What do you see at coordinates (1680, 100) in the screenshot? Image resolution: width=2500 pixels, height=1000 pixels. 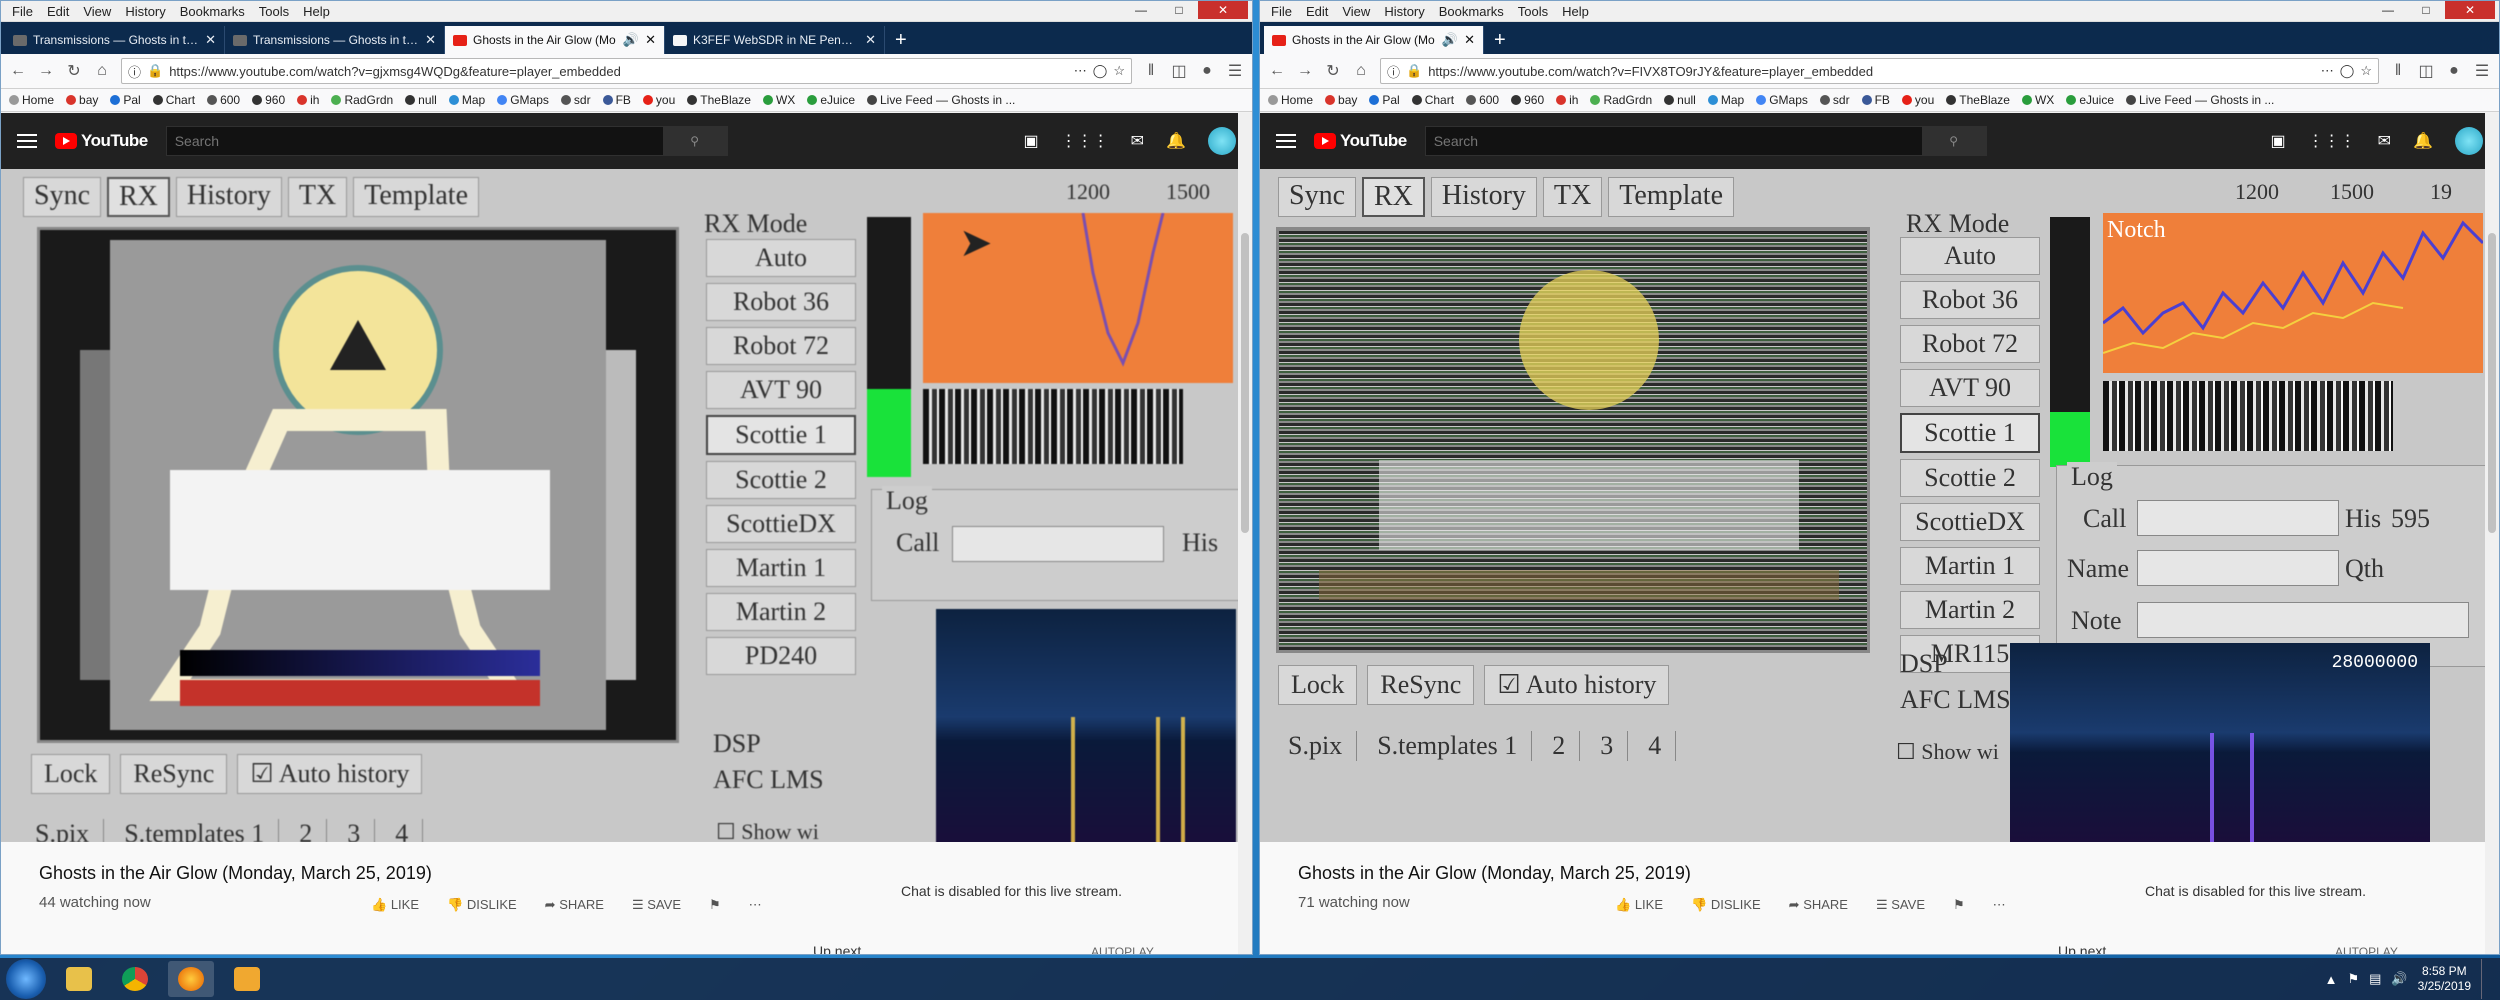 I see `bookmark-item: null` at bounding box center [1680, 100].